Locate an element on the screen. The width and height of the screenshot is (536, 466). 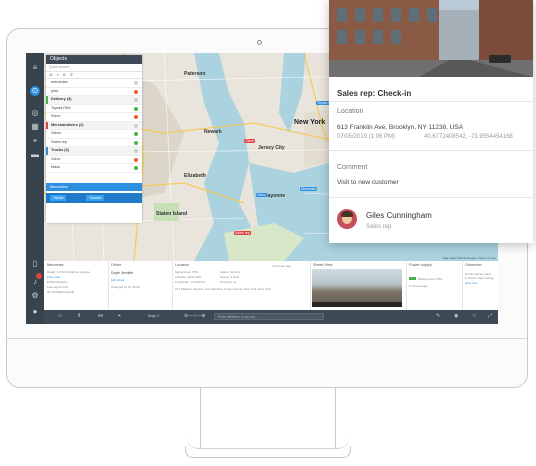
pin-icon: ⌖ is located at coordinates (119, 316).